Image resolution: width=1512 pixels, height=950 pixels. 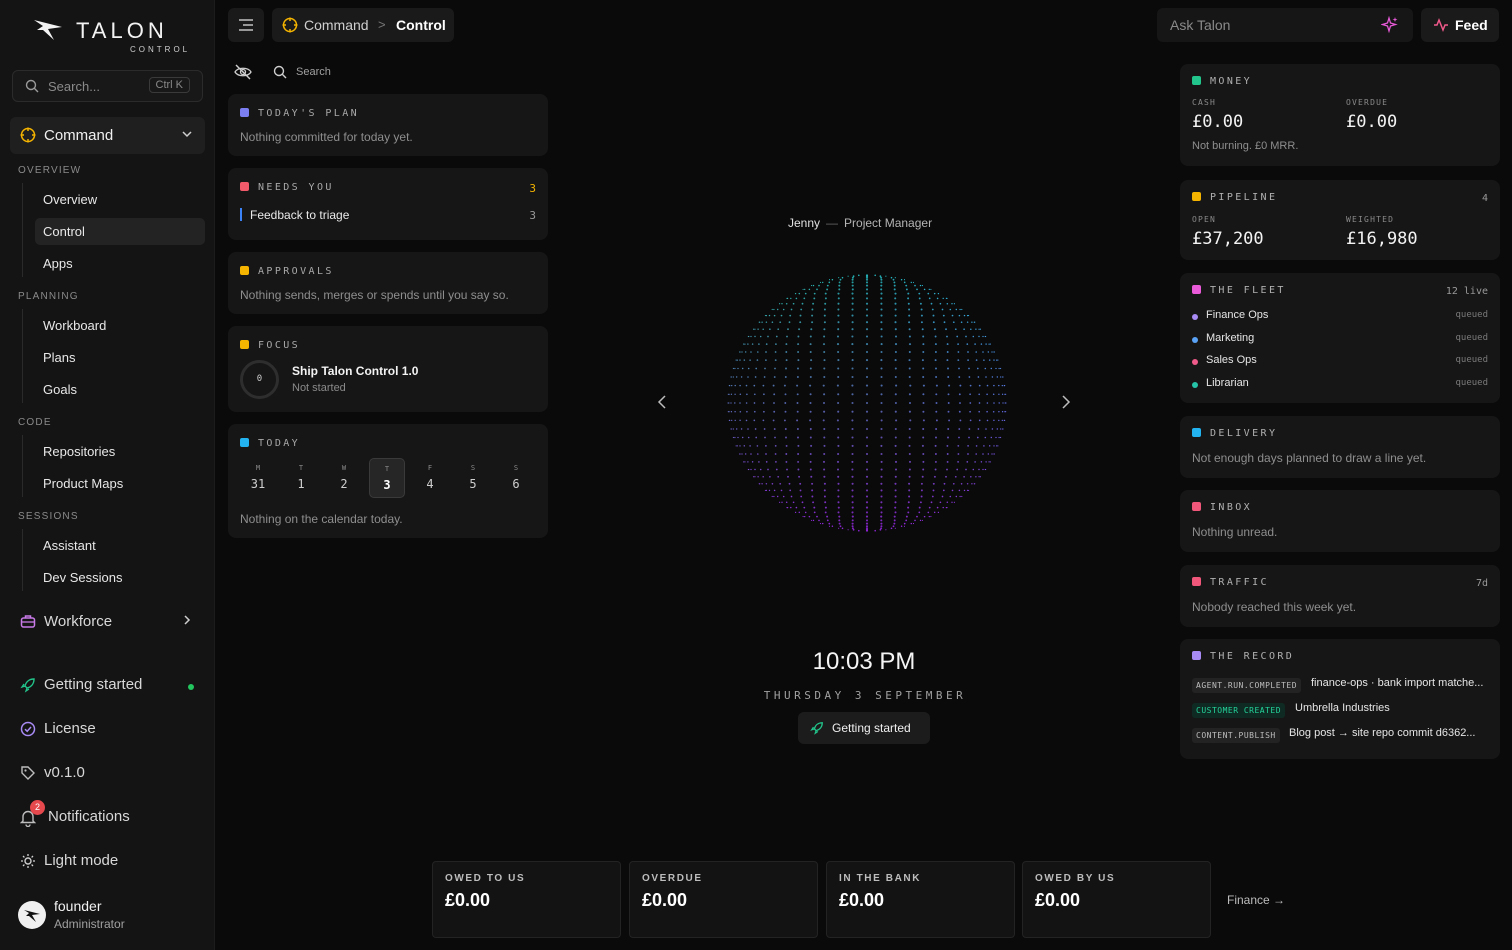 I want to click on traffic-range: 7d, so click(x=1482, y=583).